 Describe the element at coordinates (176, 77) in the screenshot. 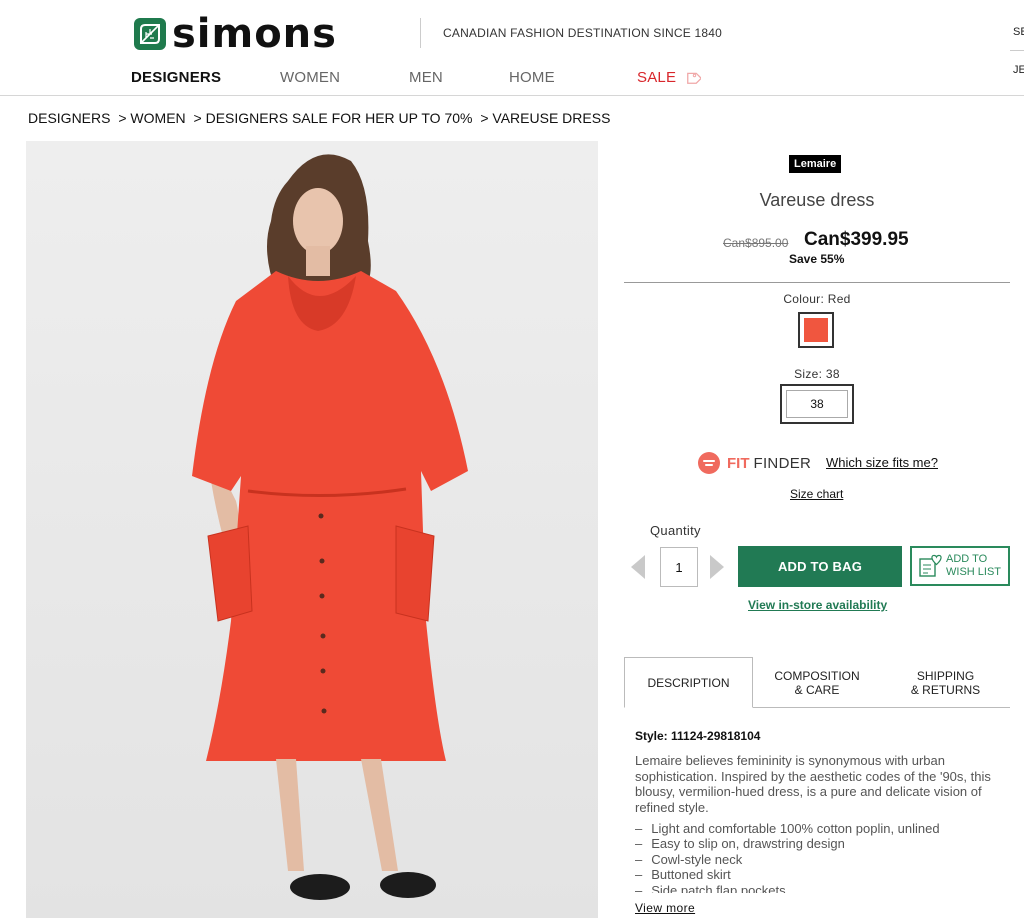

I see `nav-item-designers: DESIGNERS` at that location.